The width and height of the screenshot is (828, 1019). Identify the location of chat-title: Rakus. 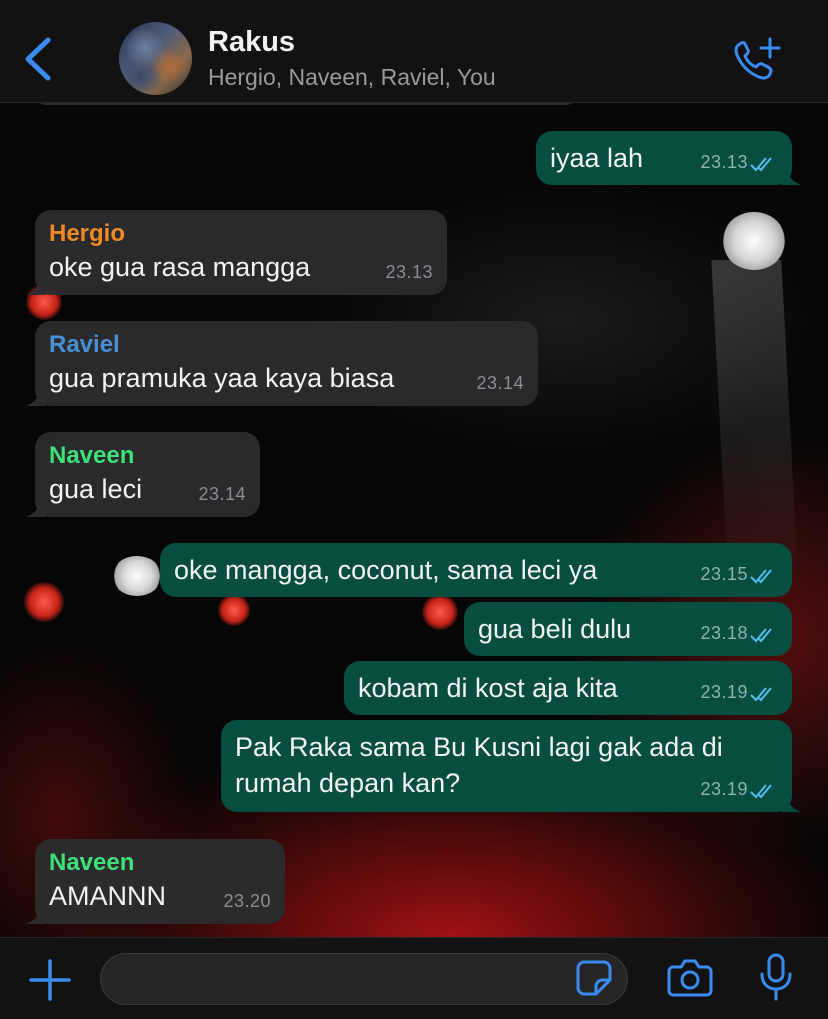
(251, 42).